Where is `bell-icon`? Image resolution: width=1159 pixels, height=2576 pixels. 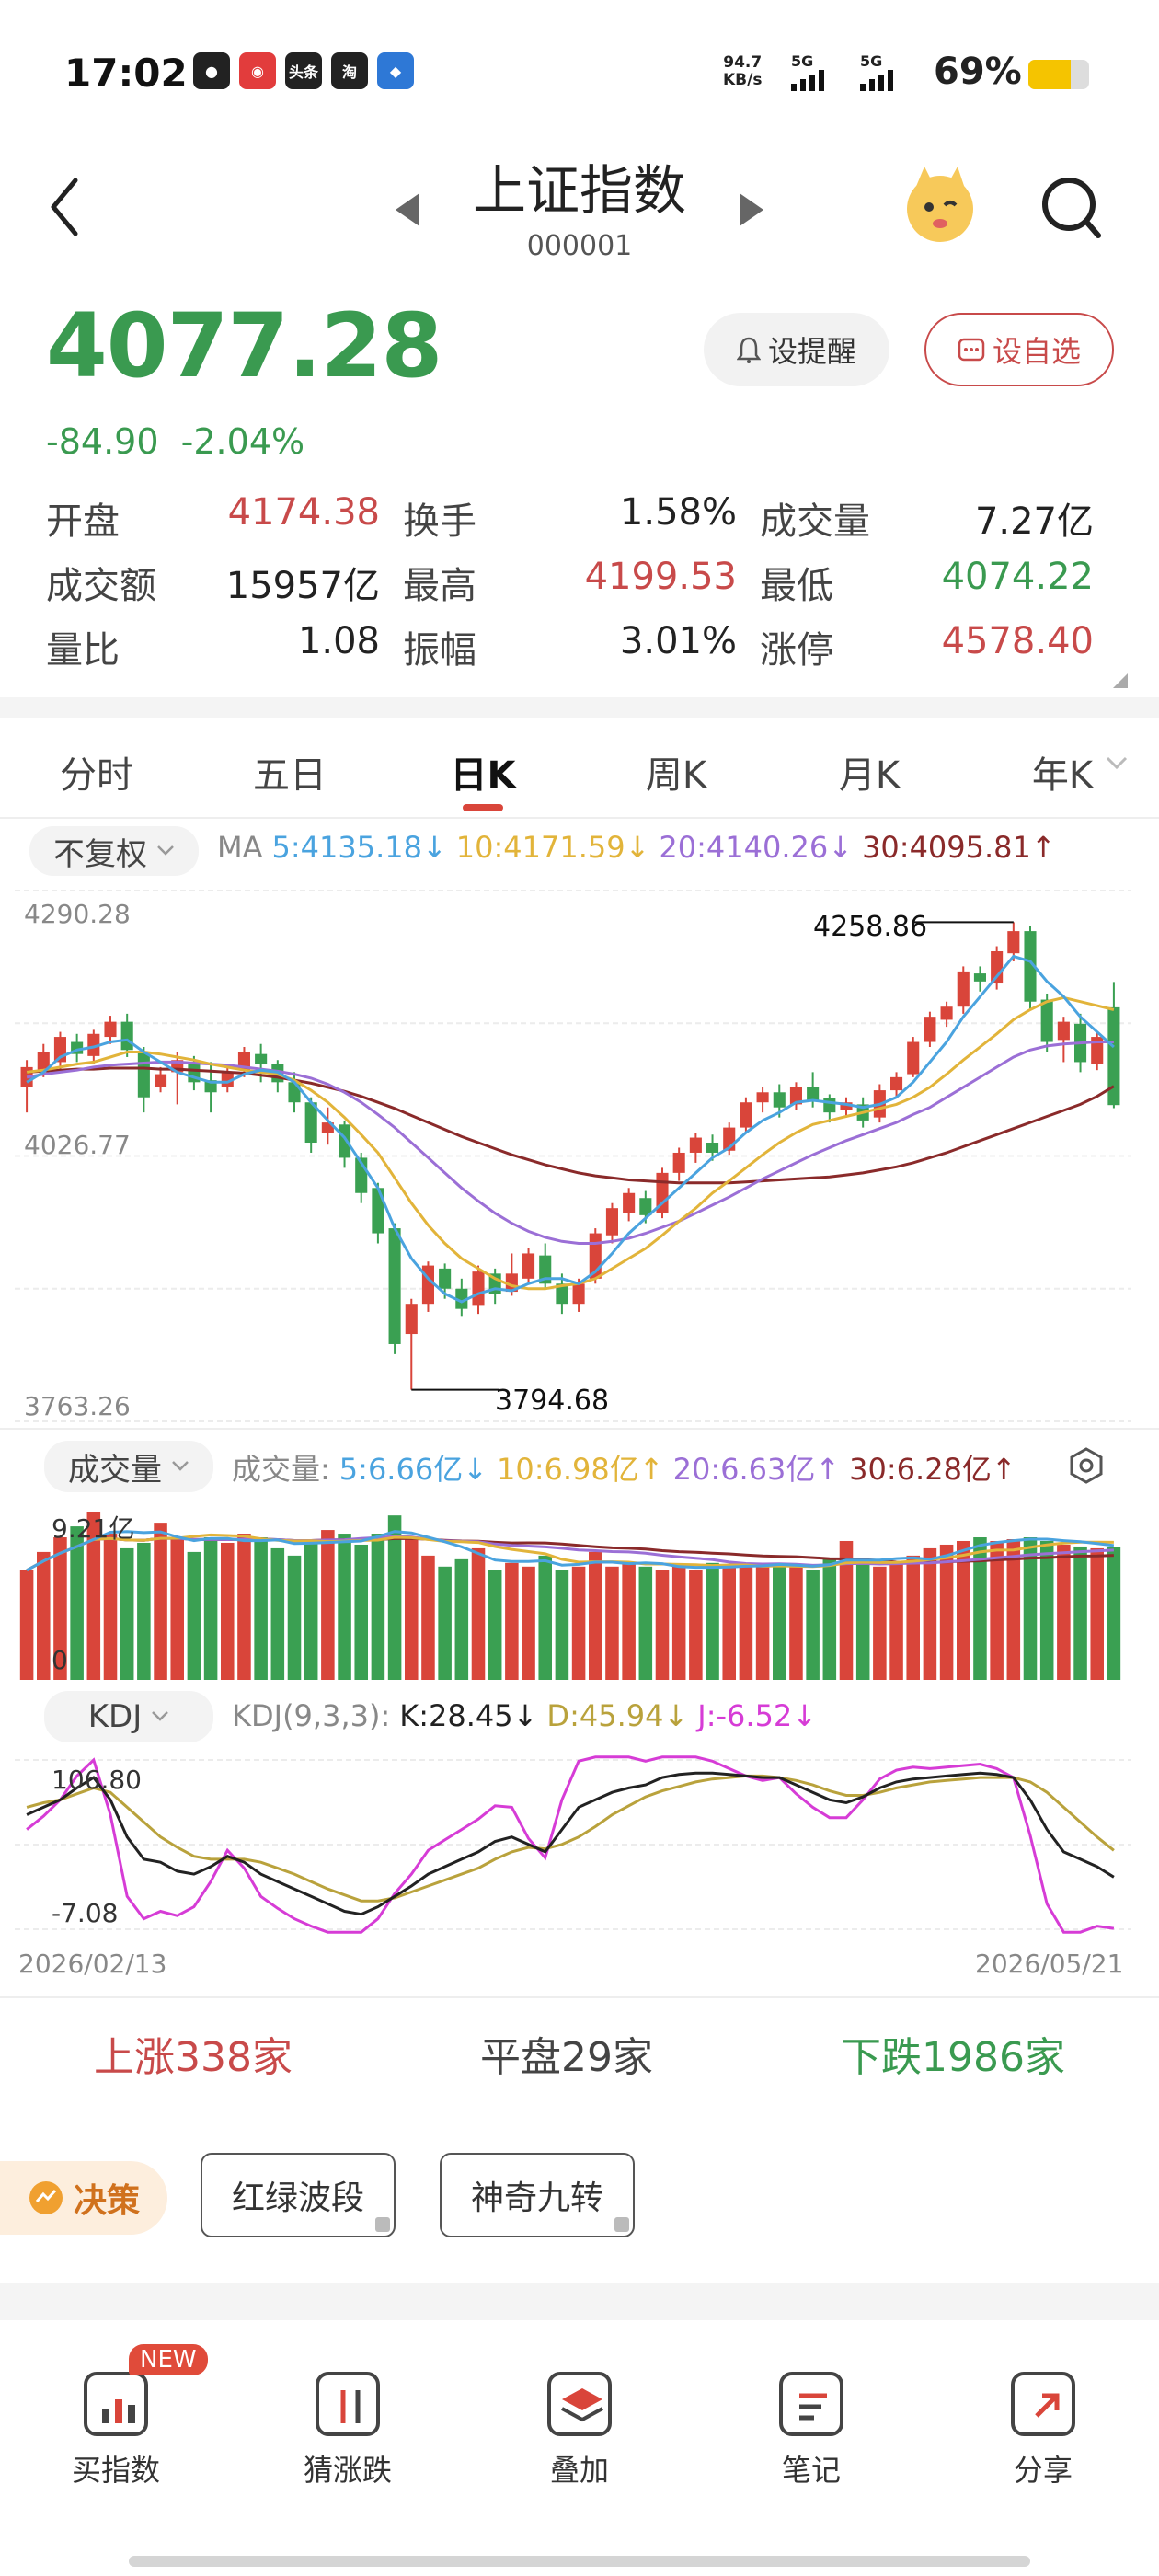
bell-icon is located at coordinates (748, 350).